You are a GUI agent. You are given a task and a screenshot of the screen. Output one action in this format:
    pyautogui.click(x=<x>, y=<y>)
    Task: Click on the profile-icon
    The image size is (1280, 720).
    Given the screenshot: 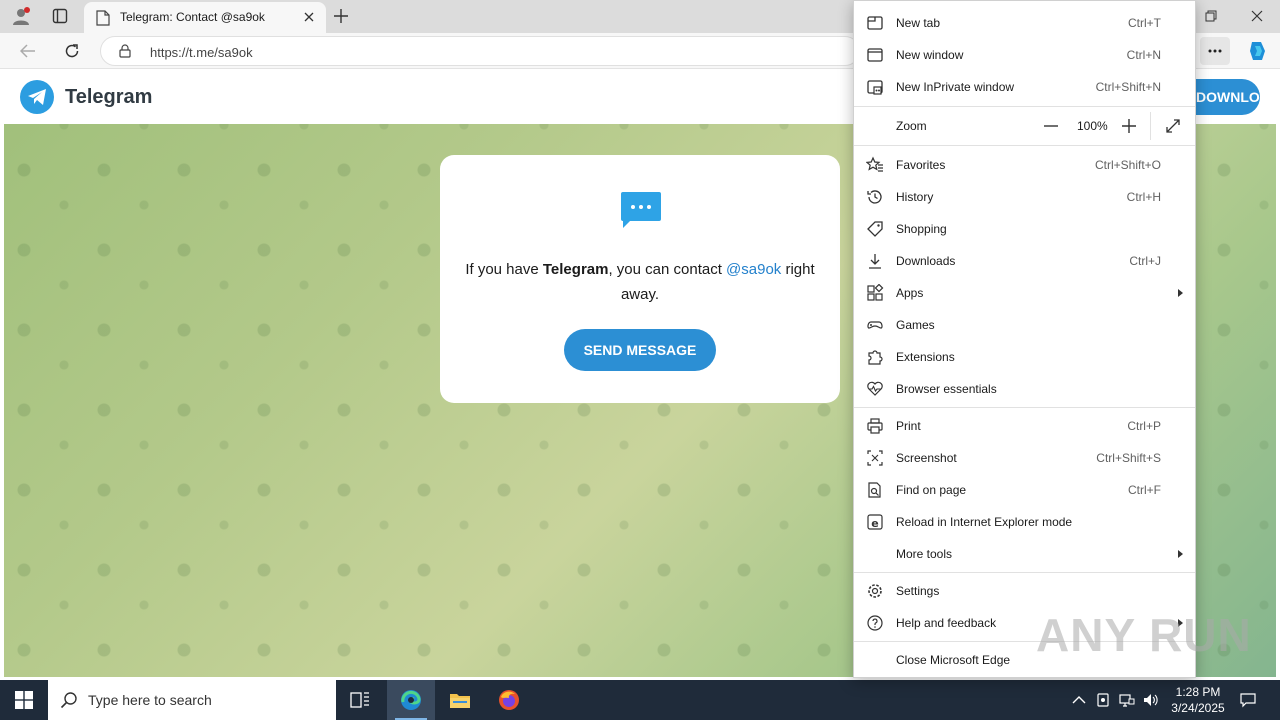 What is the action you would take?
    pyautogui.click(x=21, y=16)
    